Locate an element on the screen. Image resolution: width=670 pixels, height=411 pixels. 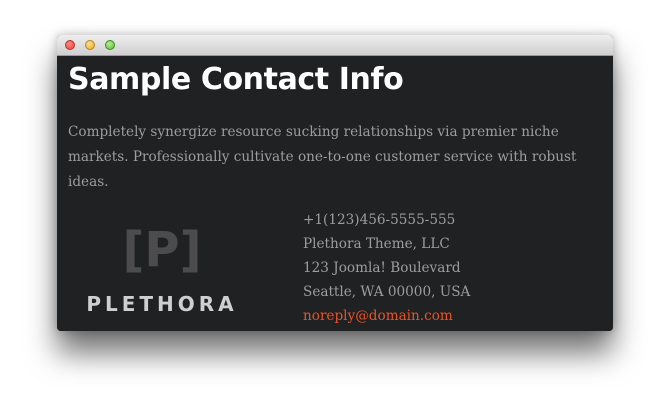
plethora-logo: [P] PLETHORA is located at coordinates (162, 272).